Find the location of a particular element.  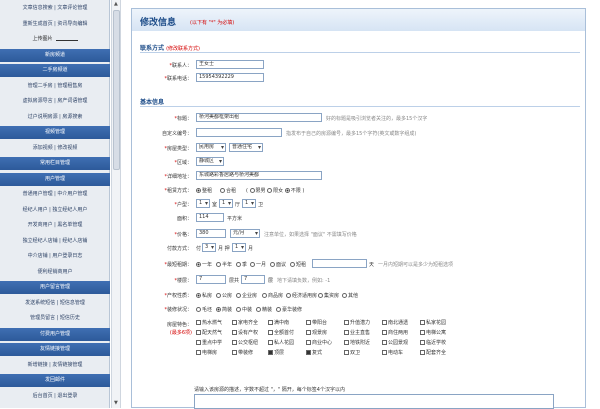

scroll-down-icon: ▼ is located at coordinates (116, 403).